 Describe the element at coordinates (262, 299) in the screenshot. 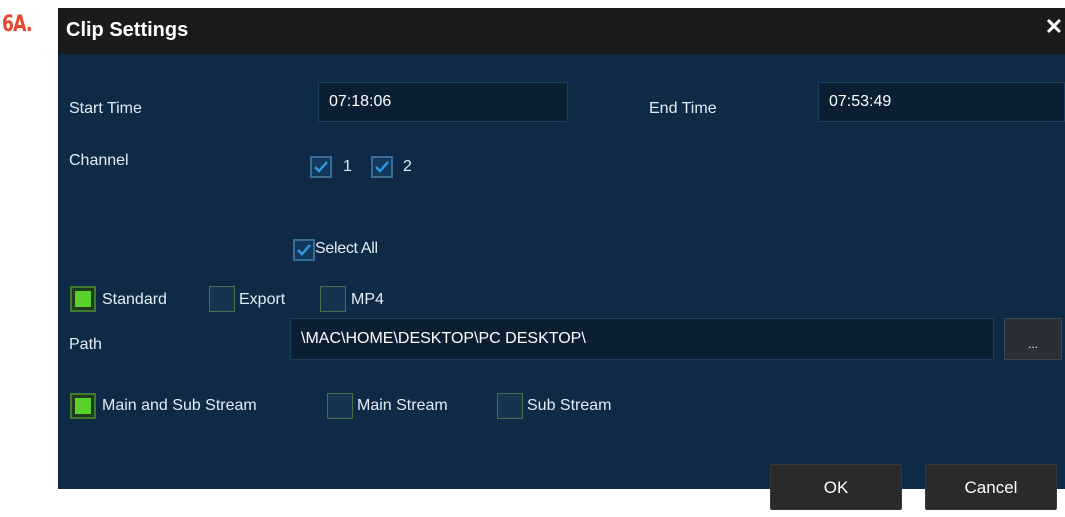

I see `export-label: Export` at that location.